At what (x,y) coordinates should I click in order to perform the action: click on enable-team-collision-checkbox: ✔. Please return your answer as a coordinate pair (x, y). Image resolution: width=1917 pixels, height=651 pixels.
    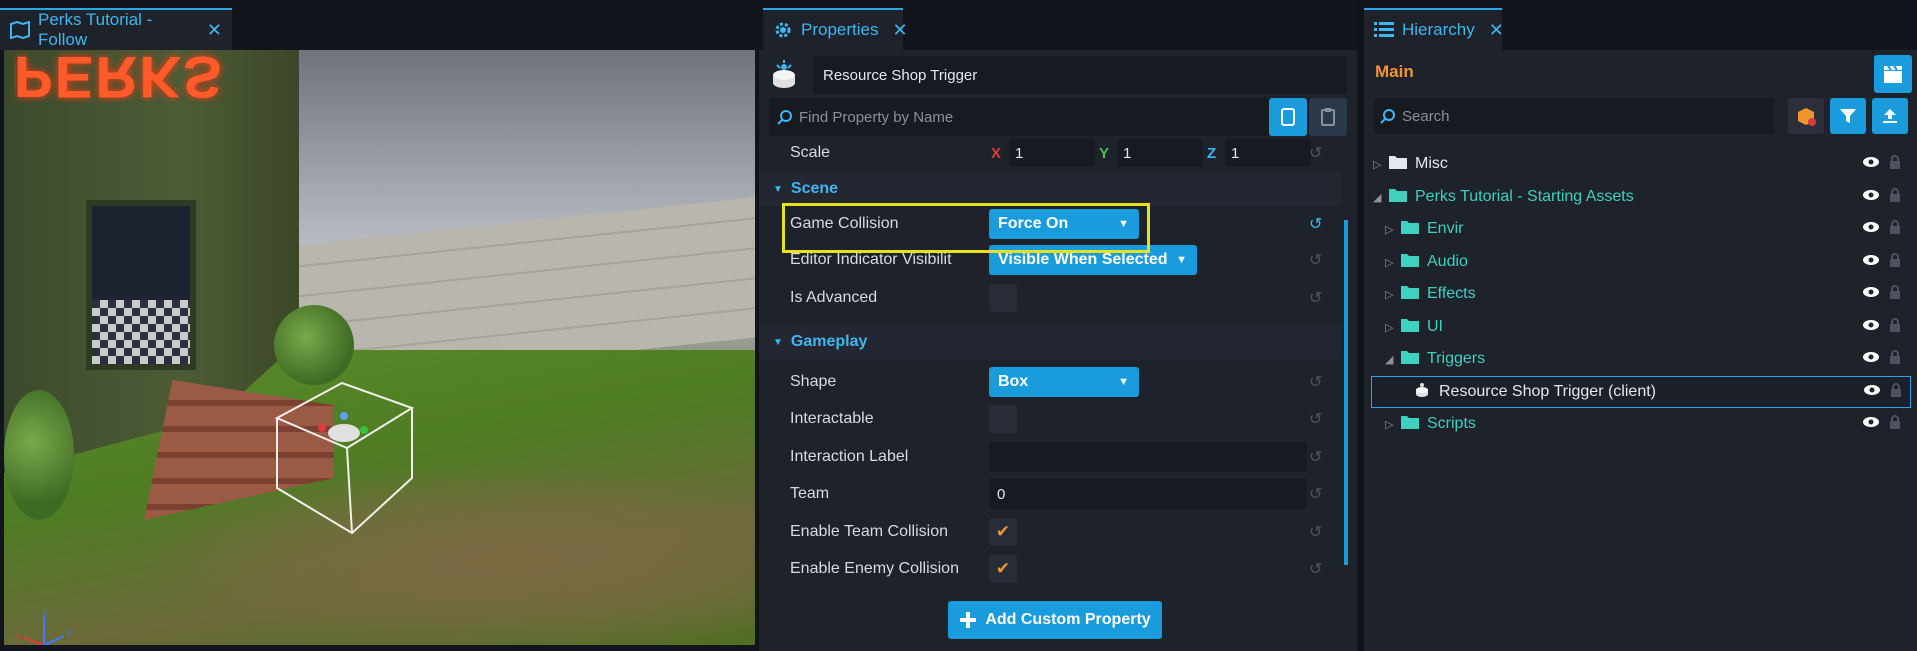
    Looking at the image, I should click on (1003, 532).